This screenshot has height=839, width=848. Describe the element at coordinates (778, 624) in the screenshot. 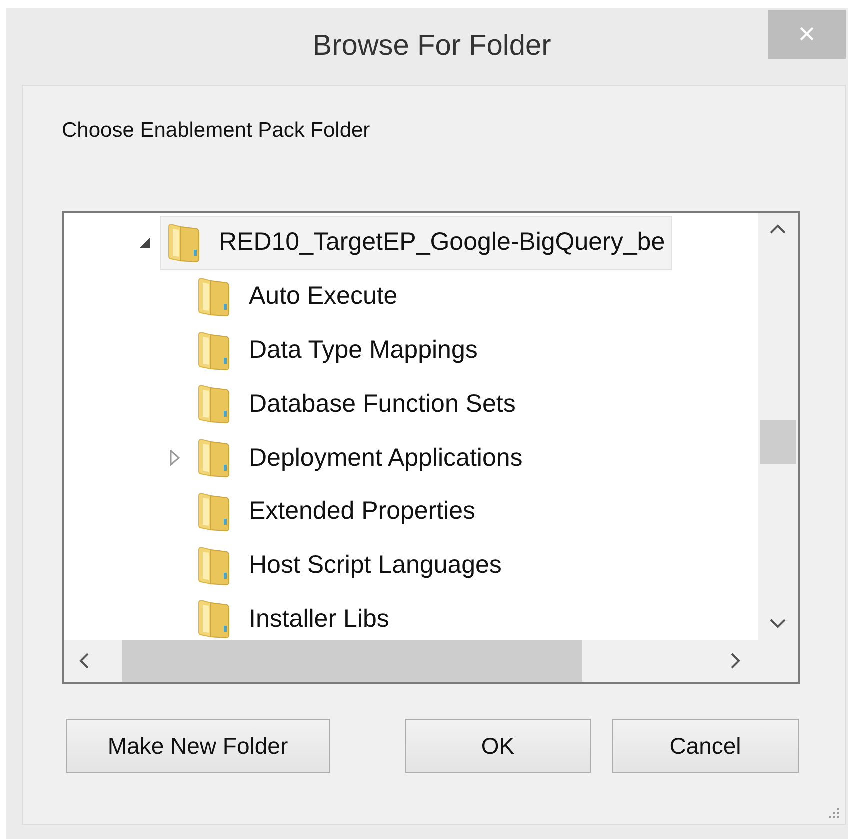

I see `scroll-down-icon` at that location.